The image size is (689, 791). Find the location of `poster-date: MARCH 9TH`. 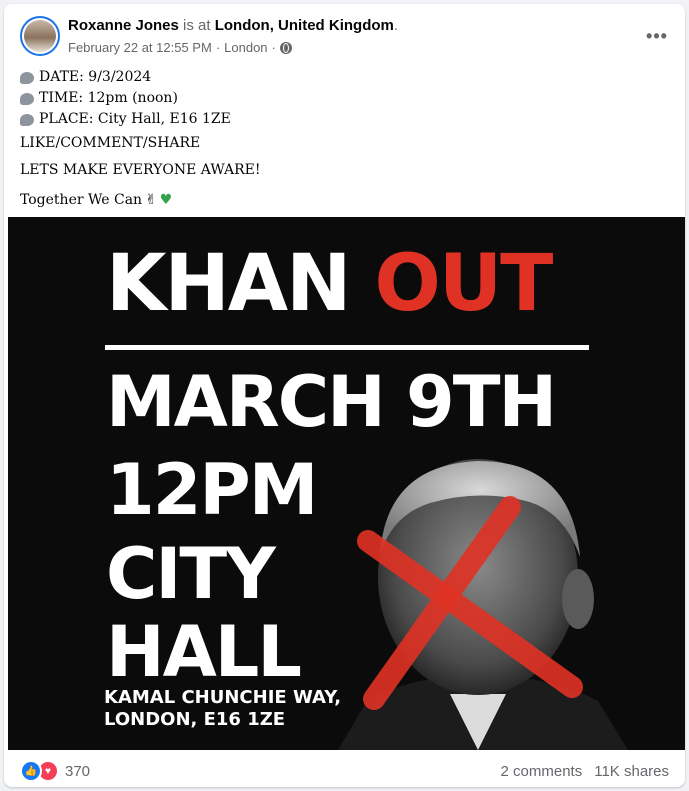

poster-date: MARCH 9TH is located at coordinates (331, 402).